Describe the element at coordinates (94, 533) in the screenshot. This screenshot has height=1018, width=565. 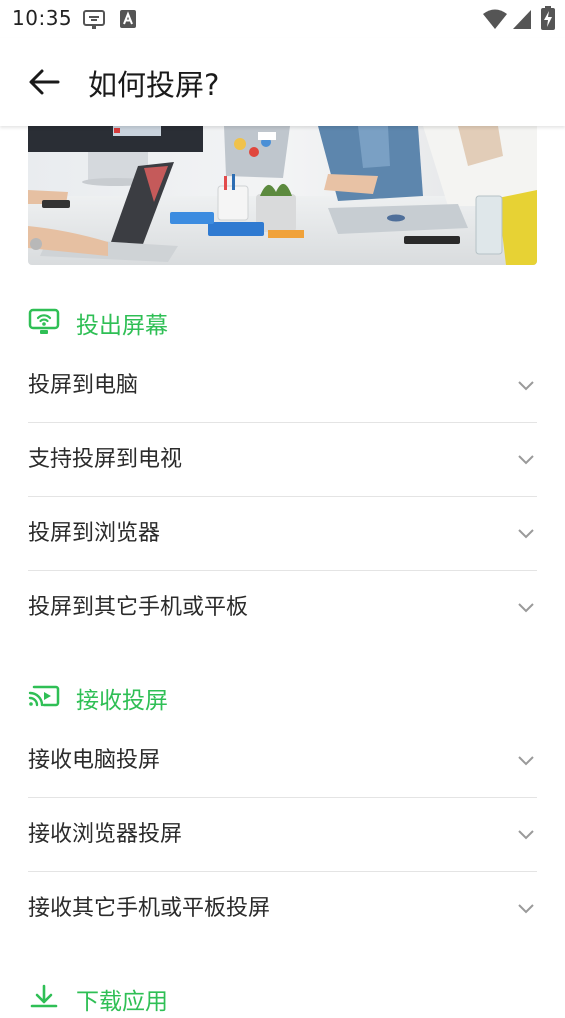
I see `list-item-label: 投屏到浏览器` at that location.